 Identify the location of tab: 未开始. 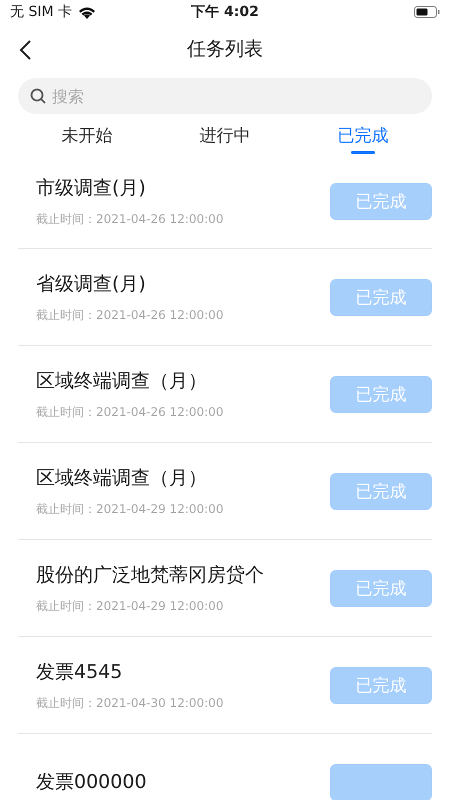
(87, 137).